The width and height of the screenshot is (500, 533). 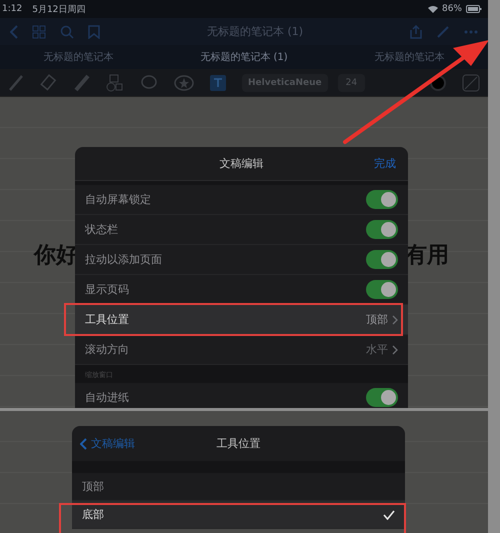 What do you see at coordinates (433, 9) in the screenshot?
I see `wifi-icon` at bounding box center [433, 9].